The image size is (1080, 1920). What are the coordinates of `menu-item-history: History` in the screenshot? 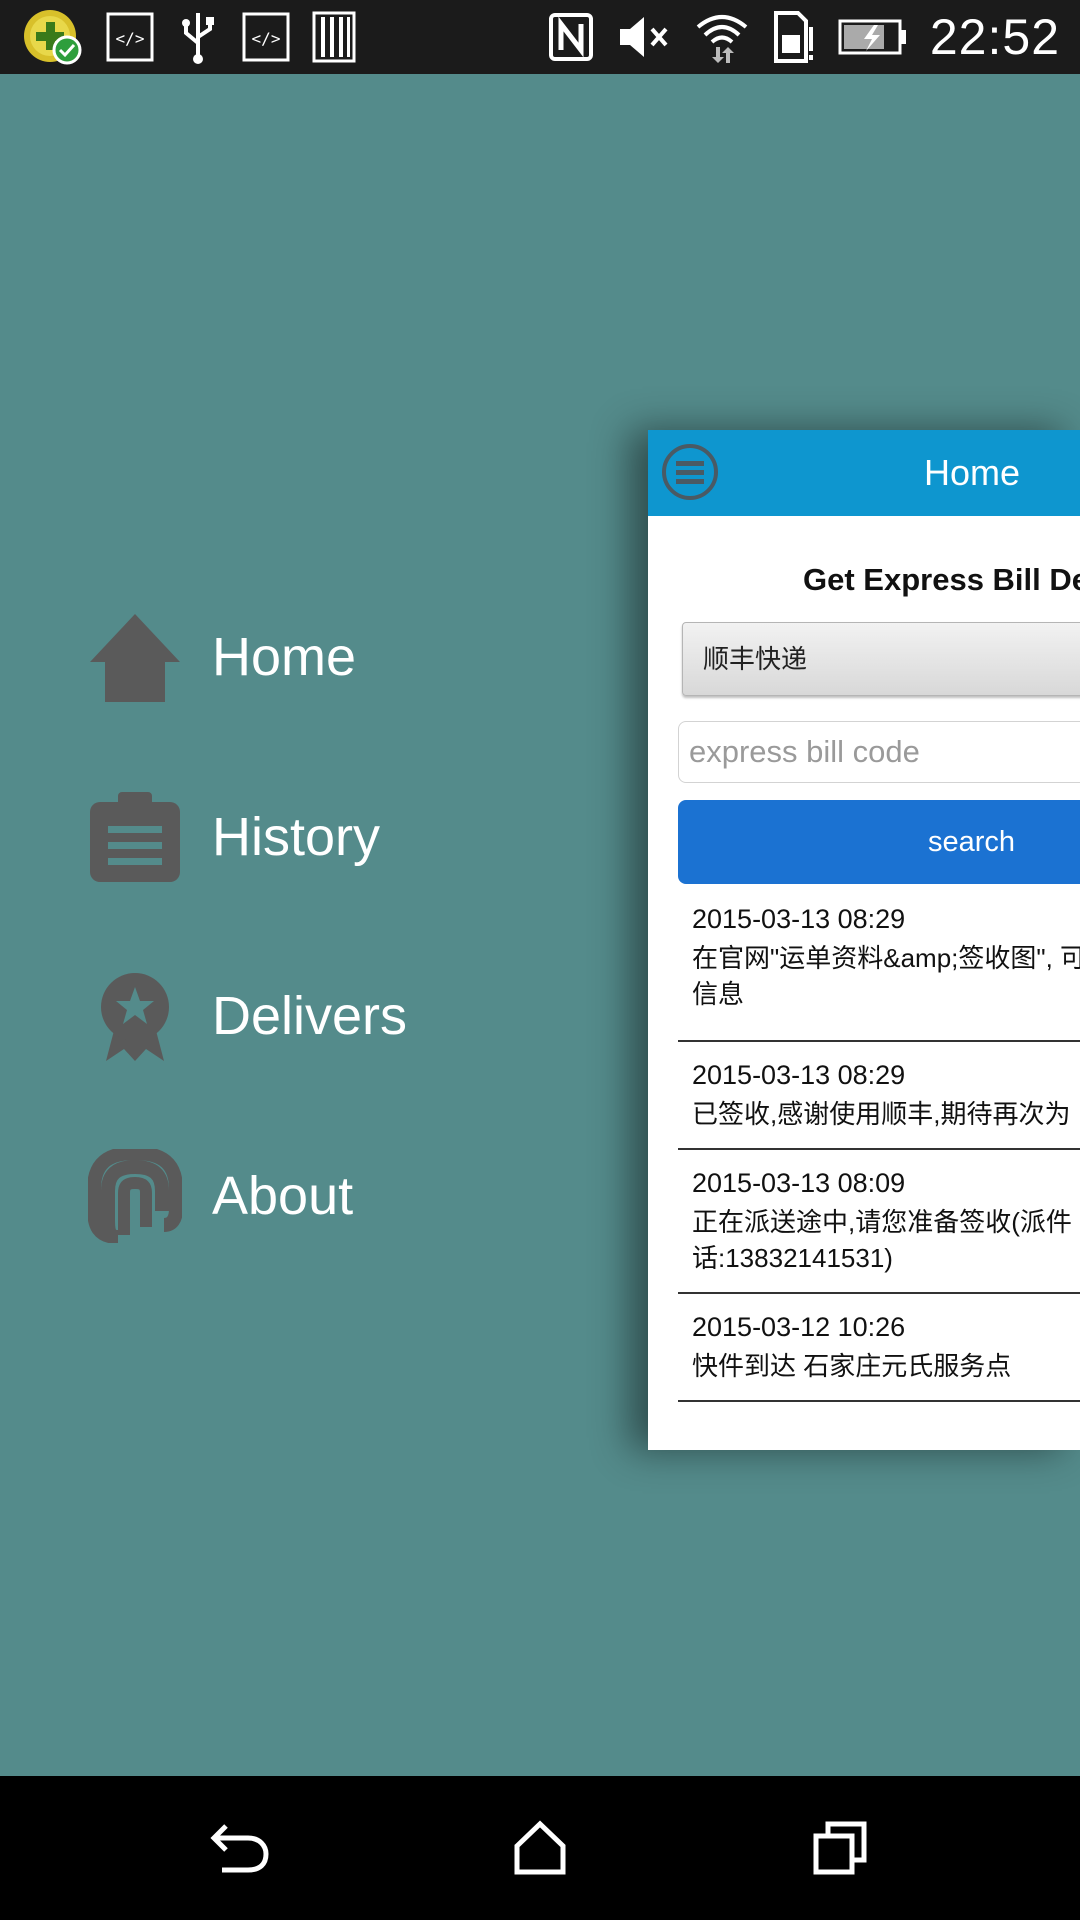 It's located at (234, 837).